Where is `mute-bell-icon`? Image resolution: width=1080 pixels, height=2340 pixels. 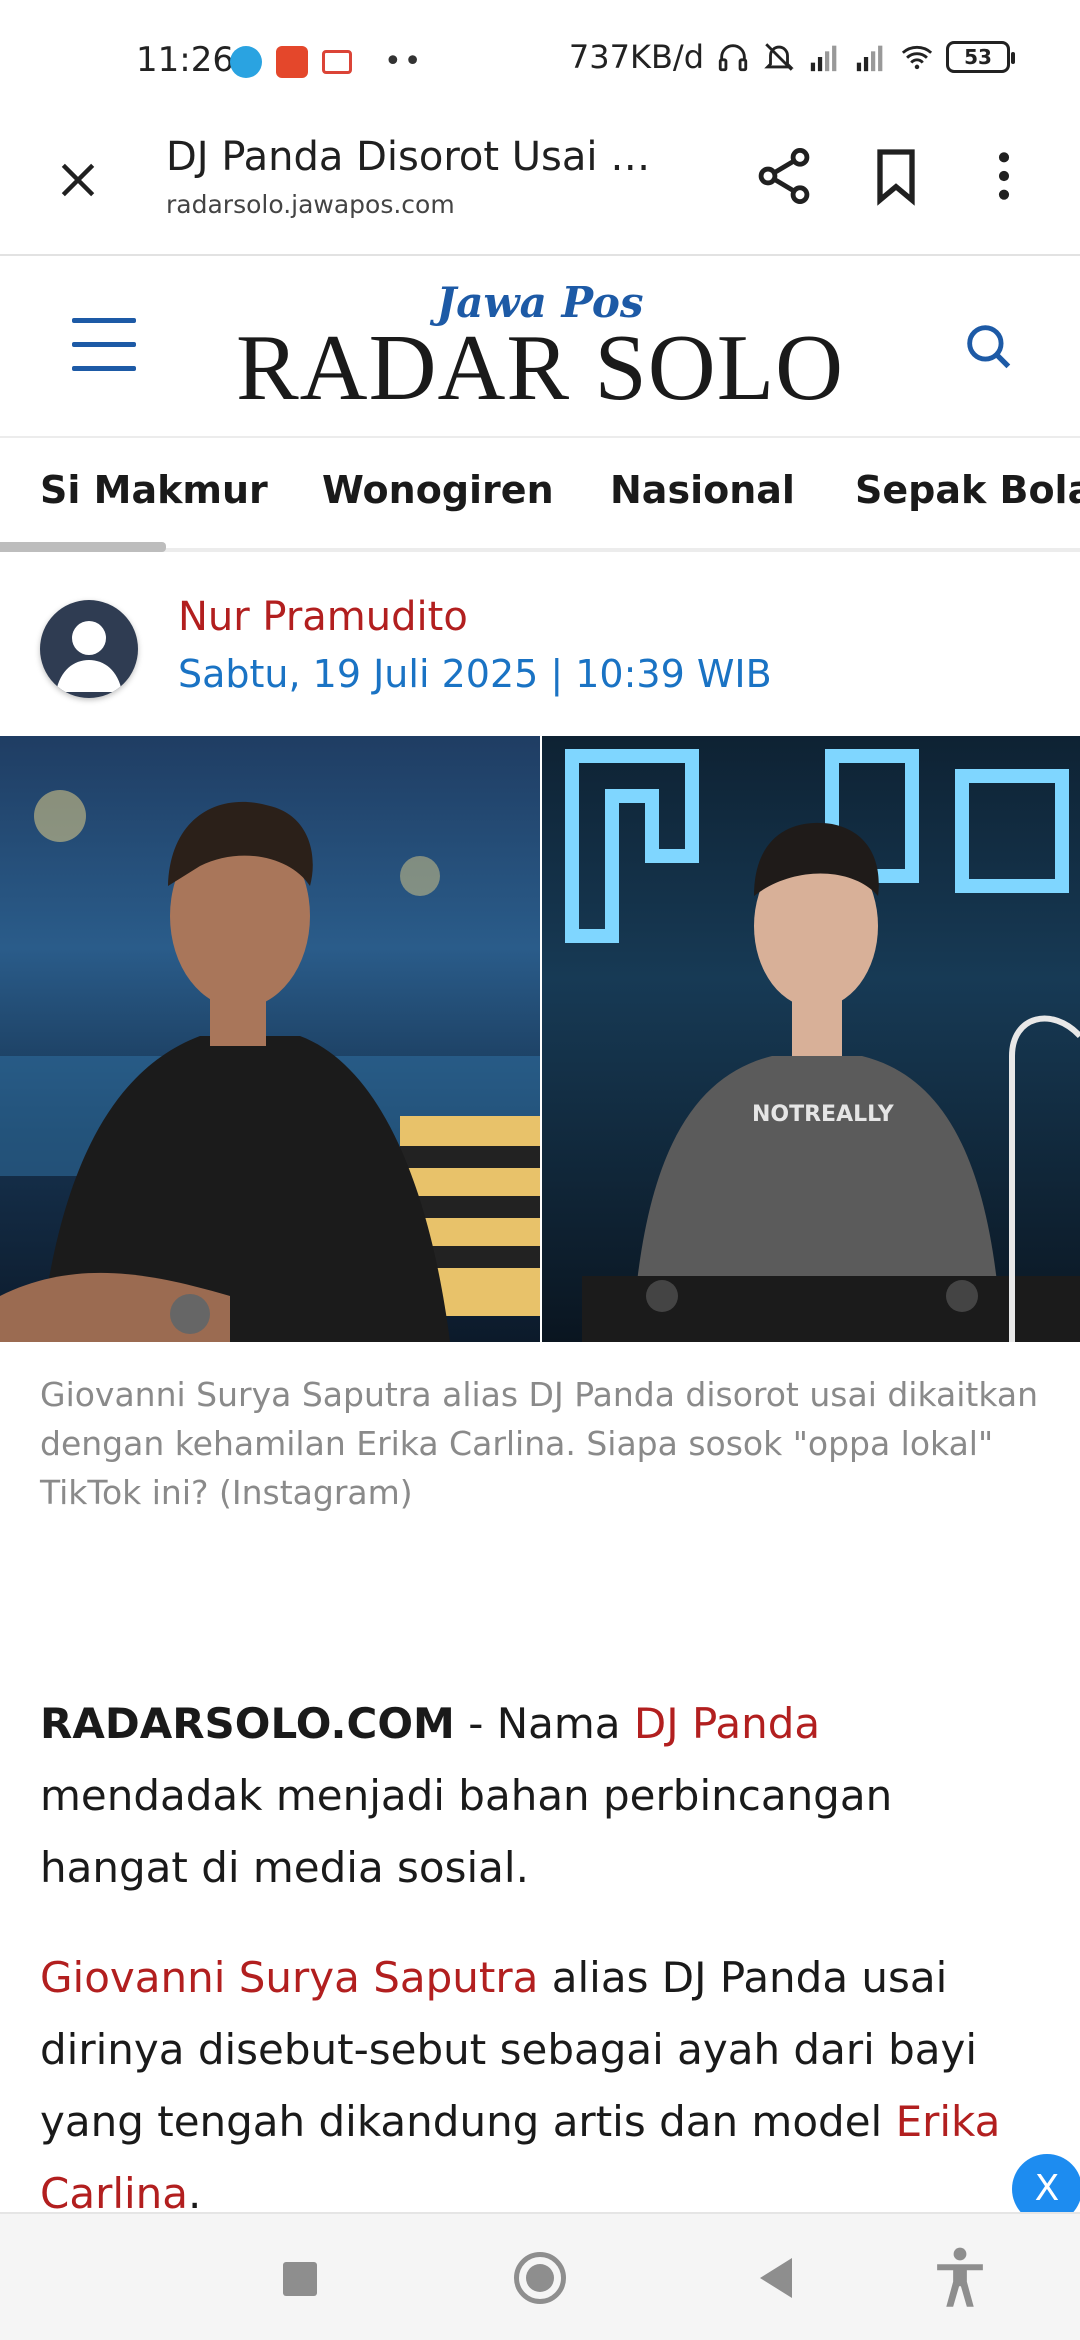
mute-bell-icon is located at coordinates (779, 57).